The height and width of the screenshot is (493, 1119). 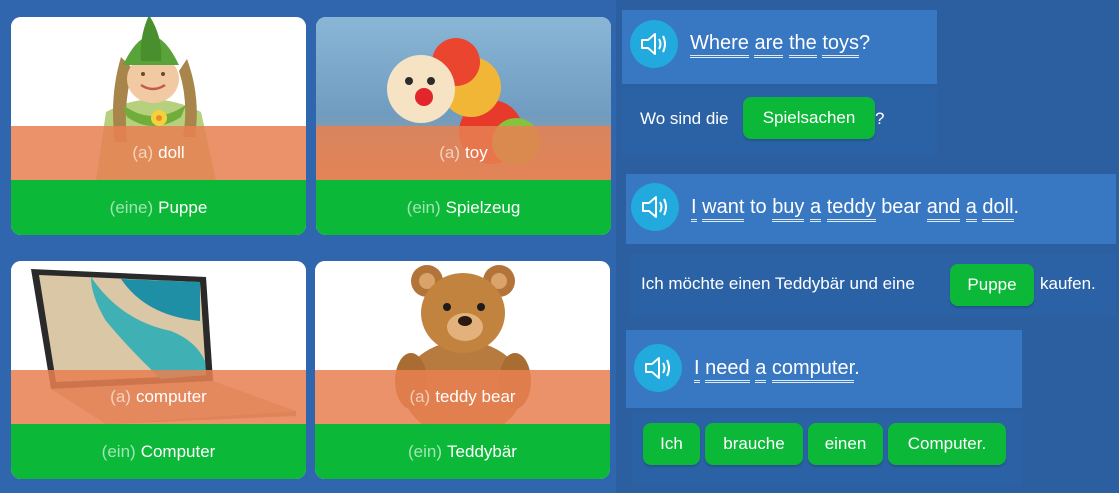 I want to click on german-article: (eine), so click(x=131, y=207).